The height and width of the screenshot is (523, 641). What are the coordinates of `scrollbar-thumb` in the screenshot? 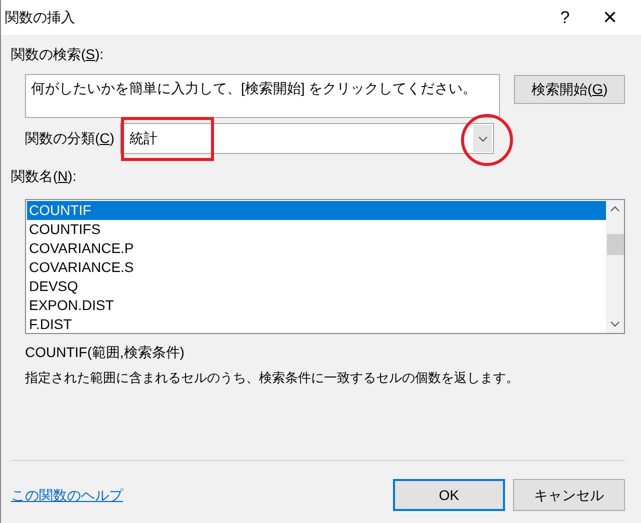 It's located at (615, 244).